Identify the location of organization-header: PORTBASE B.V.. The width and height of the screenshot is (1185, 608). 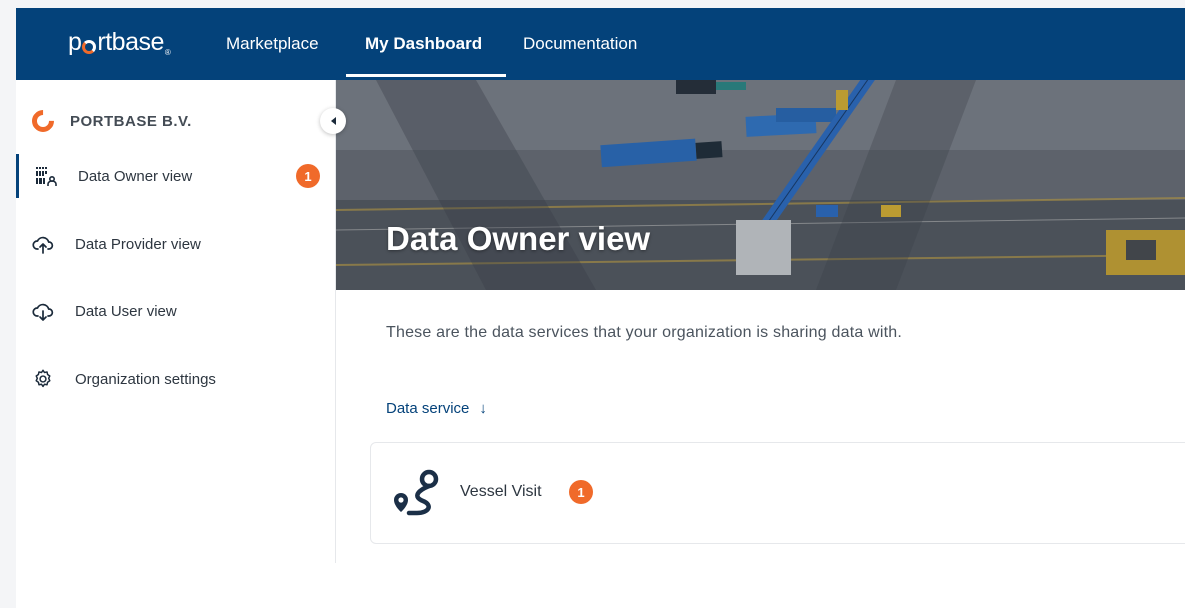
(109, 121).